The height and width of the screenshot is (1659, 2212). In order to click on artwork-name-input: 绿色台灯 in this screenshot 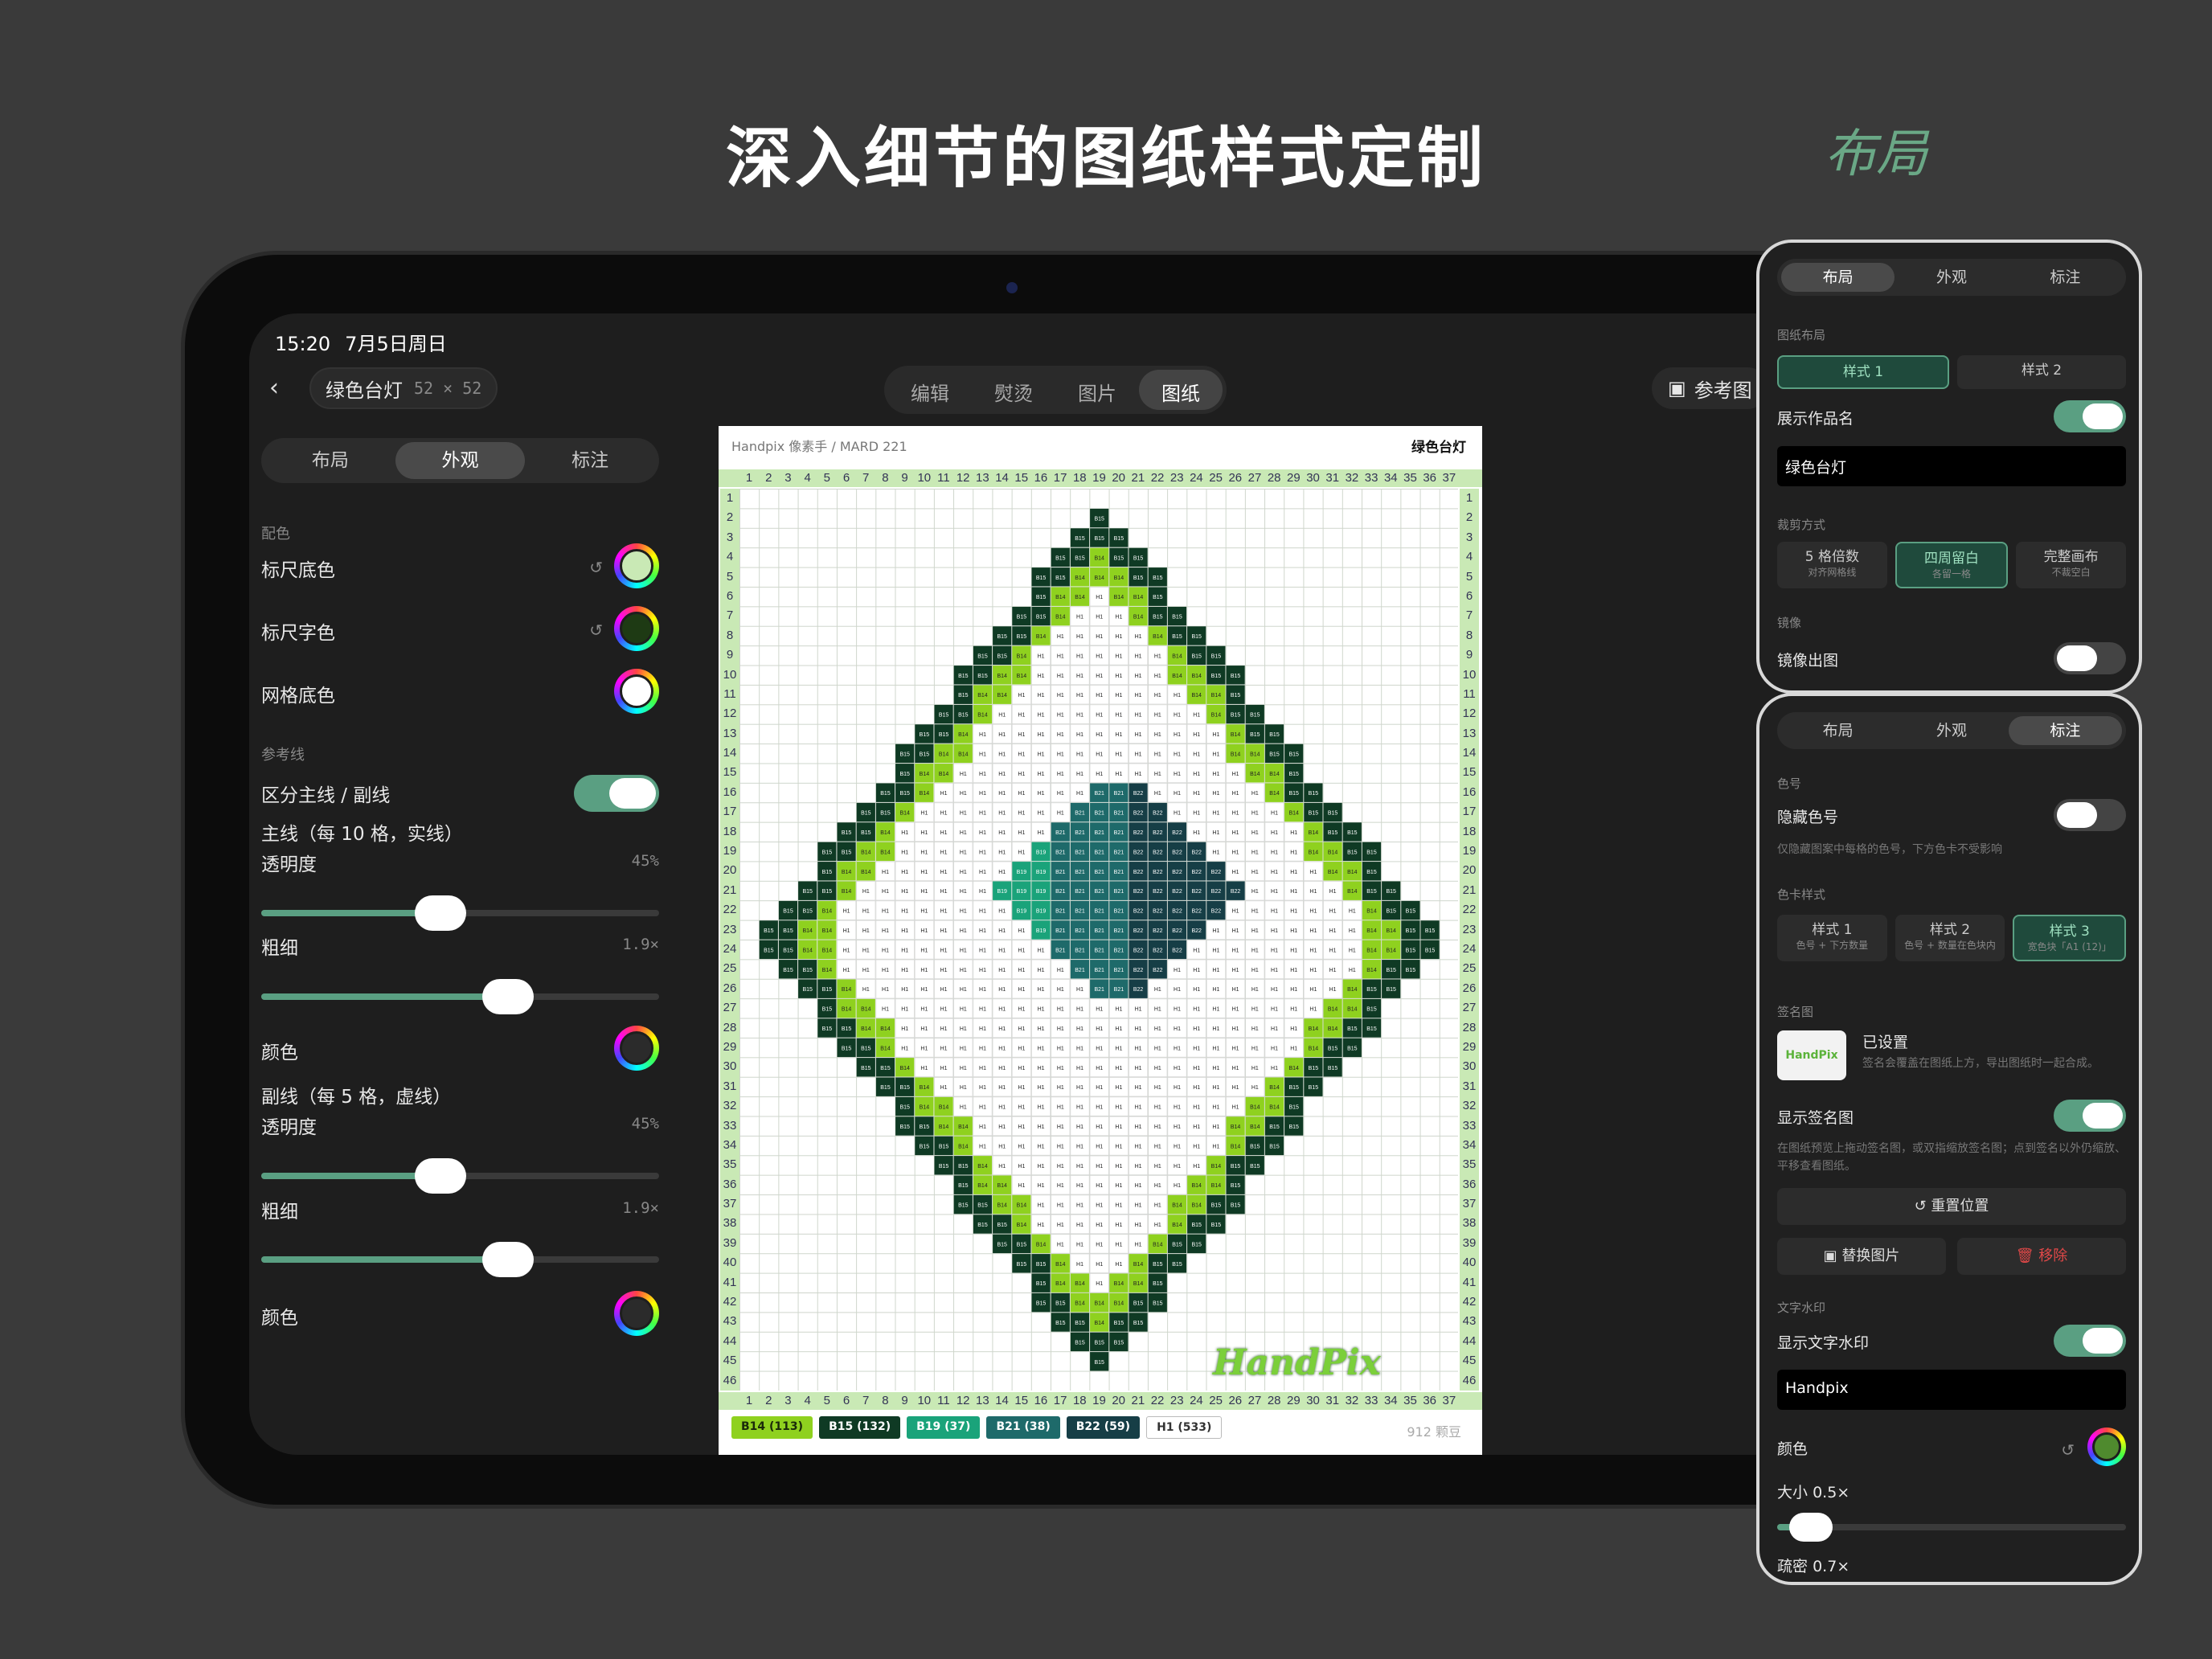, I will do `click(1951, 466)`.